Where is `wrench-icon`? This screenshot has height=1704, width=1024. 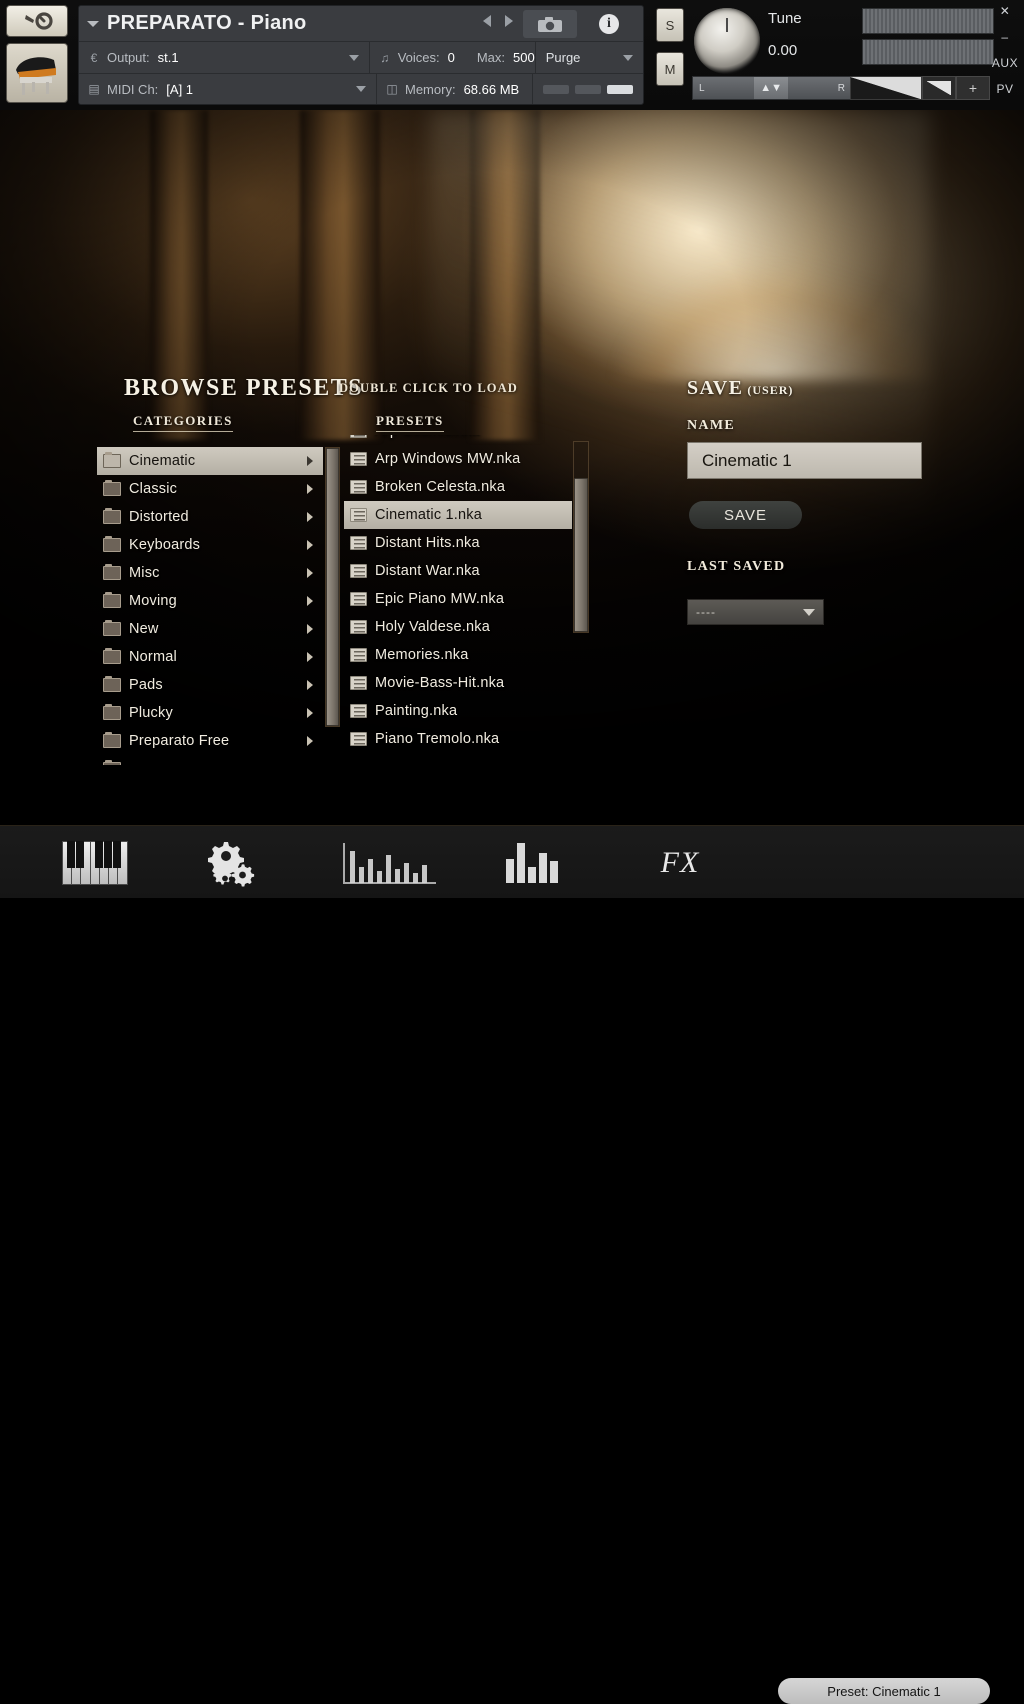
wrench-icon is located at coordinates (37, 21).